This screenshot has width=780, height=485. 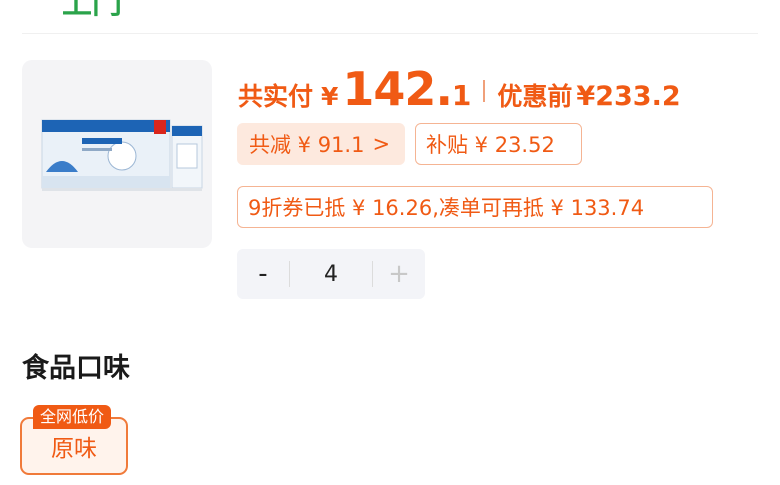 What do you see at coordinates (92, 10) in the screenshot?
I see `top-label: 上门` at bounding box center [92, 10].